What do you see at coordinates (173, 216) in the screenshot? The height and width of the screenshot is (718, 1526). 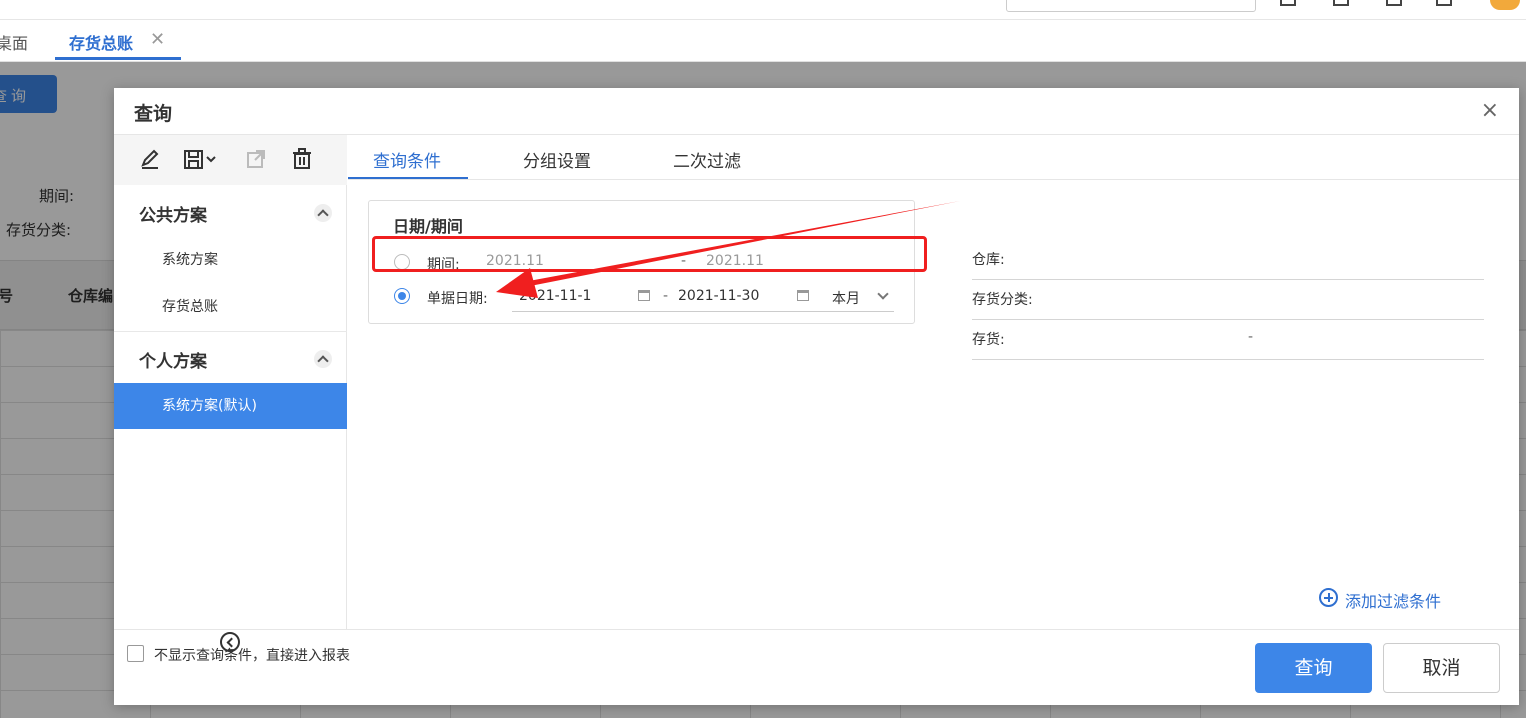 I see `public-scheme-title: 公共方案` at bounding box center [173, 216].